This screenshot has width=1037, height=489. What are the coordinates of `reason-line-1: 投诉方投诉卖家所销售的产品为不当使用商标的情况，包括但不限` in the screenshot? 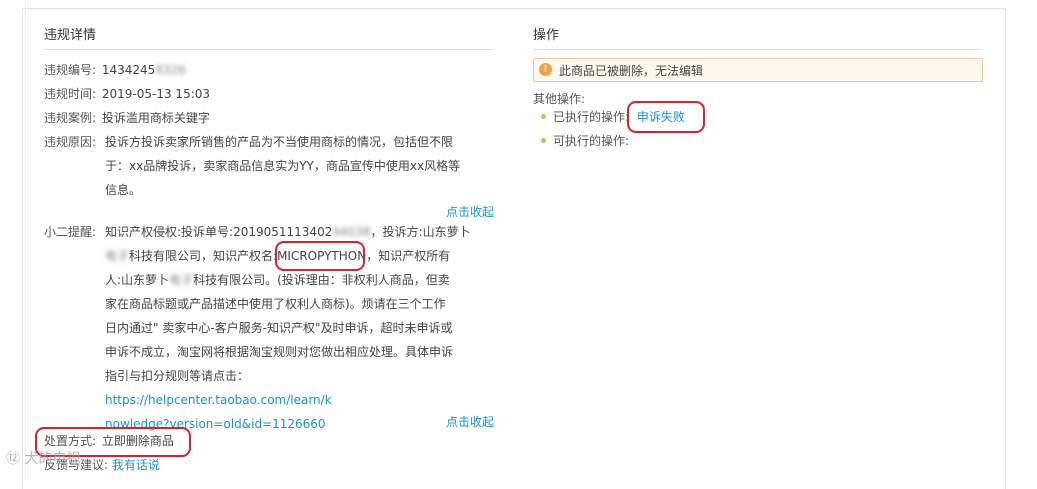 It's located at (279, 142).